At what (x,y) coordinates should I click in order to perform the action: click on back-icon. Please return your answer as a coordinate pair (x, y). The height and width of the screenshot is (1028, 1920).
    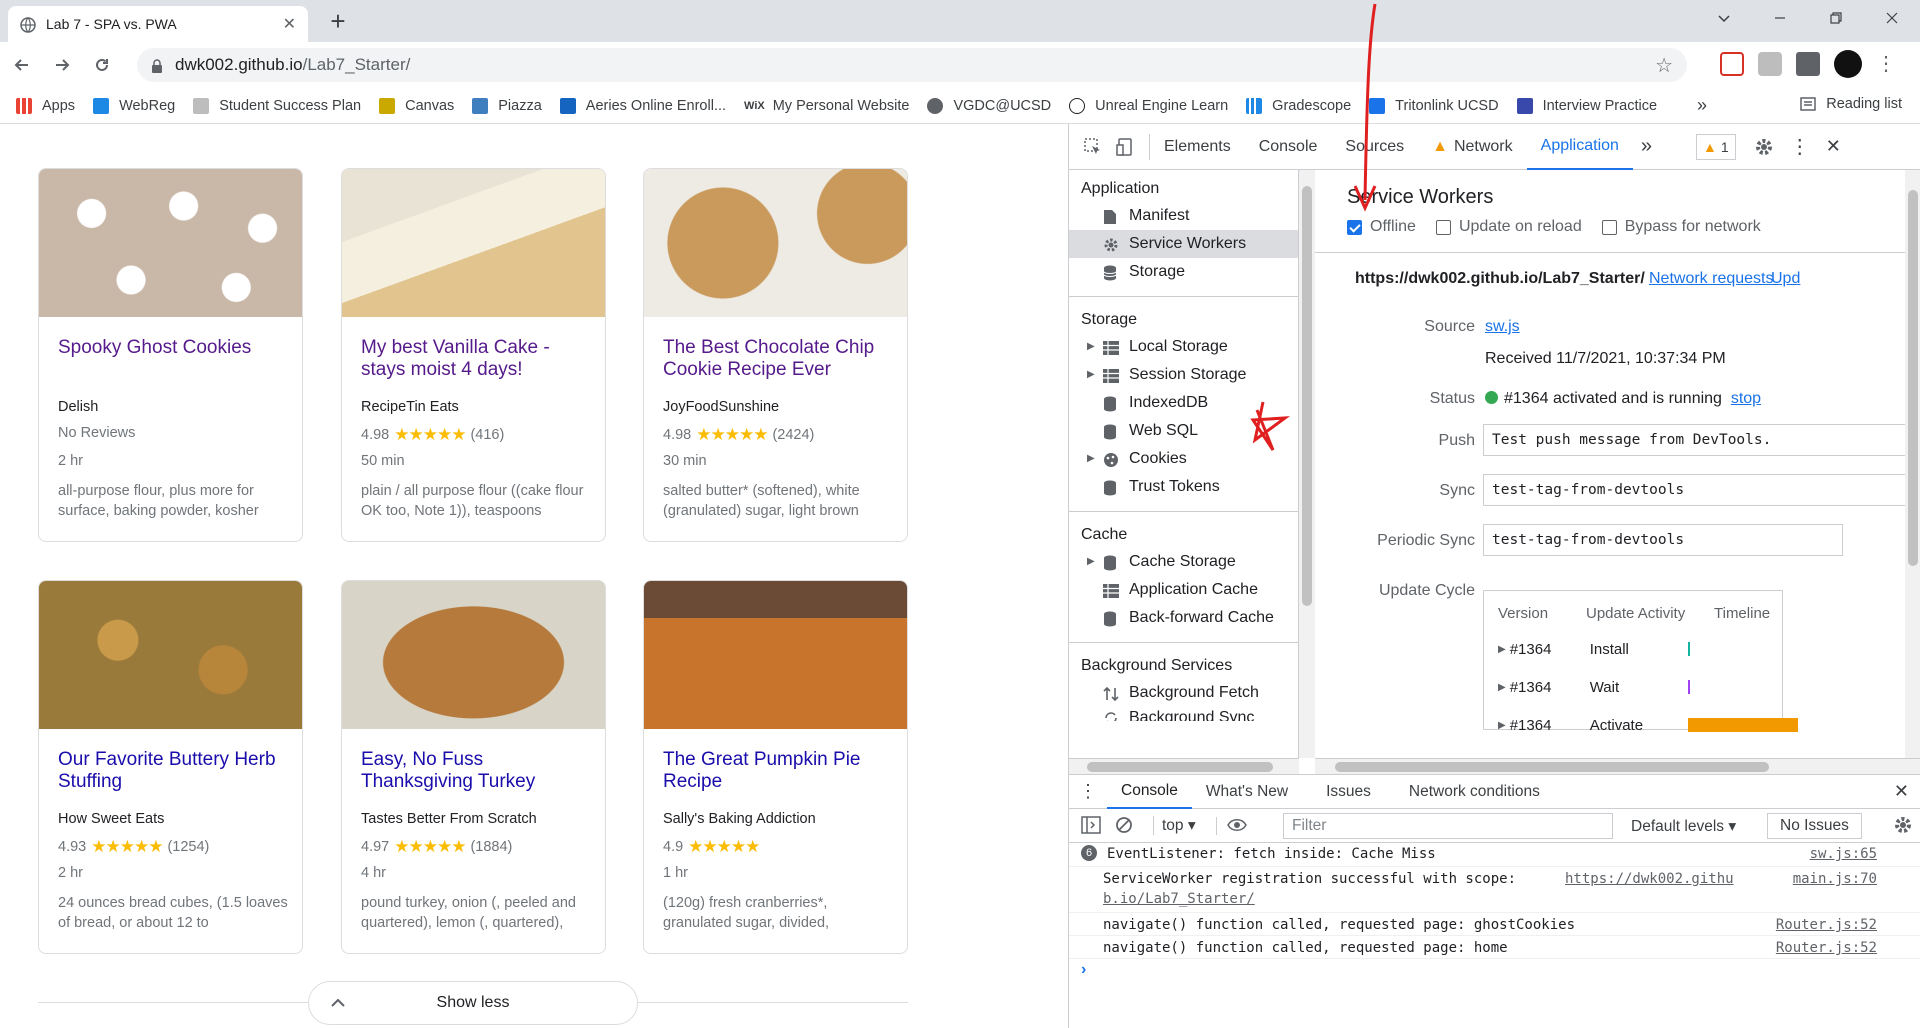
    Looking at the image, I should click on (22, 65).